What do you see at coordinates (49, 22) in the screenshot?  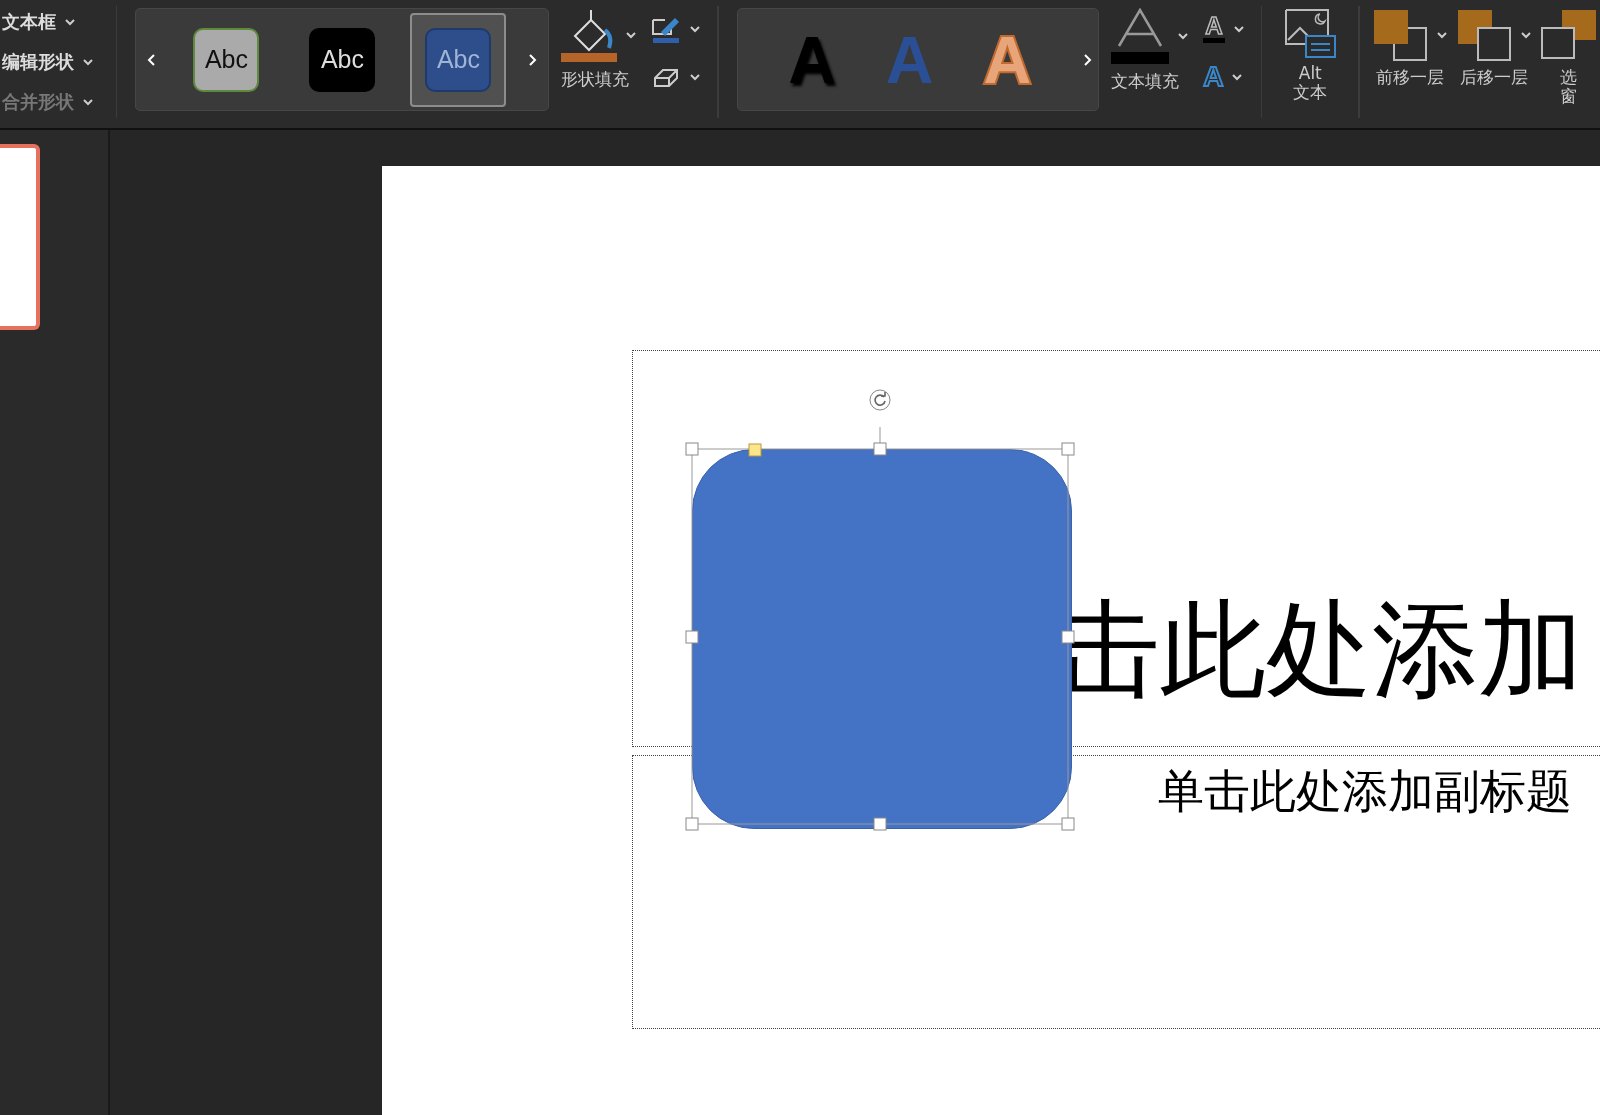 I see `ribbon-menu-button: 文本框` at bounding box center [49, 22].